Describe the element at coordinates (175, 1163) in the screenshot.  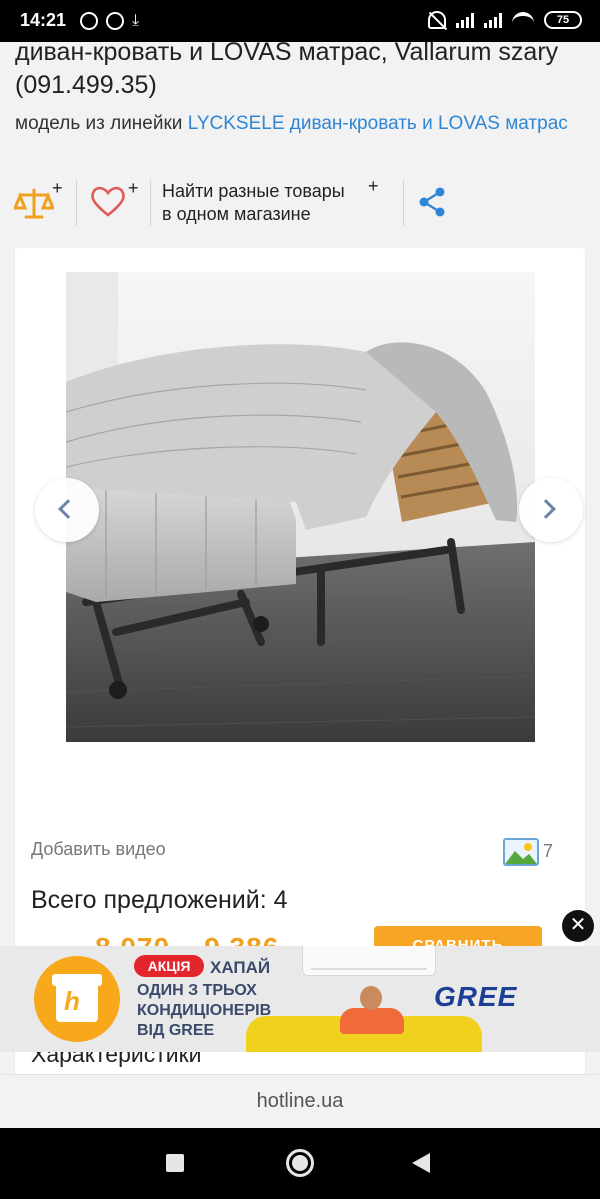
I see `recents-icon` at that location.